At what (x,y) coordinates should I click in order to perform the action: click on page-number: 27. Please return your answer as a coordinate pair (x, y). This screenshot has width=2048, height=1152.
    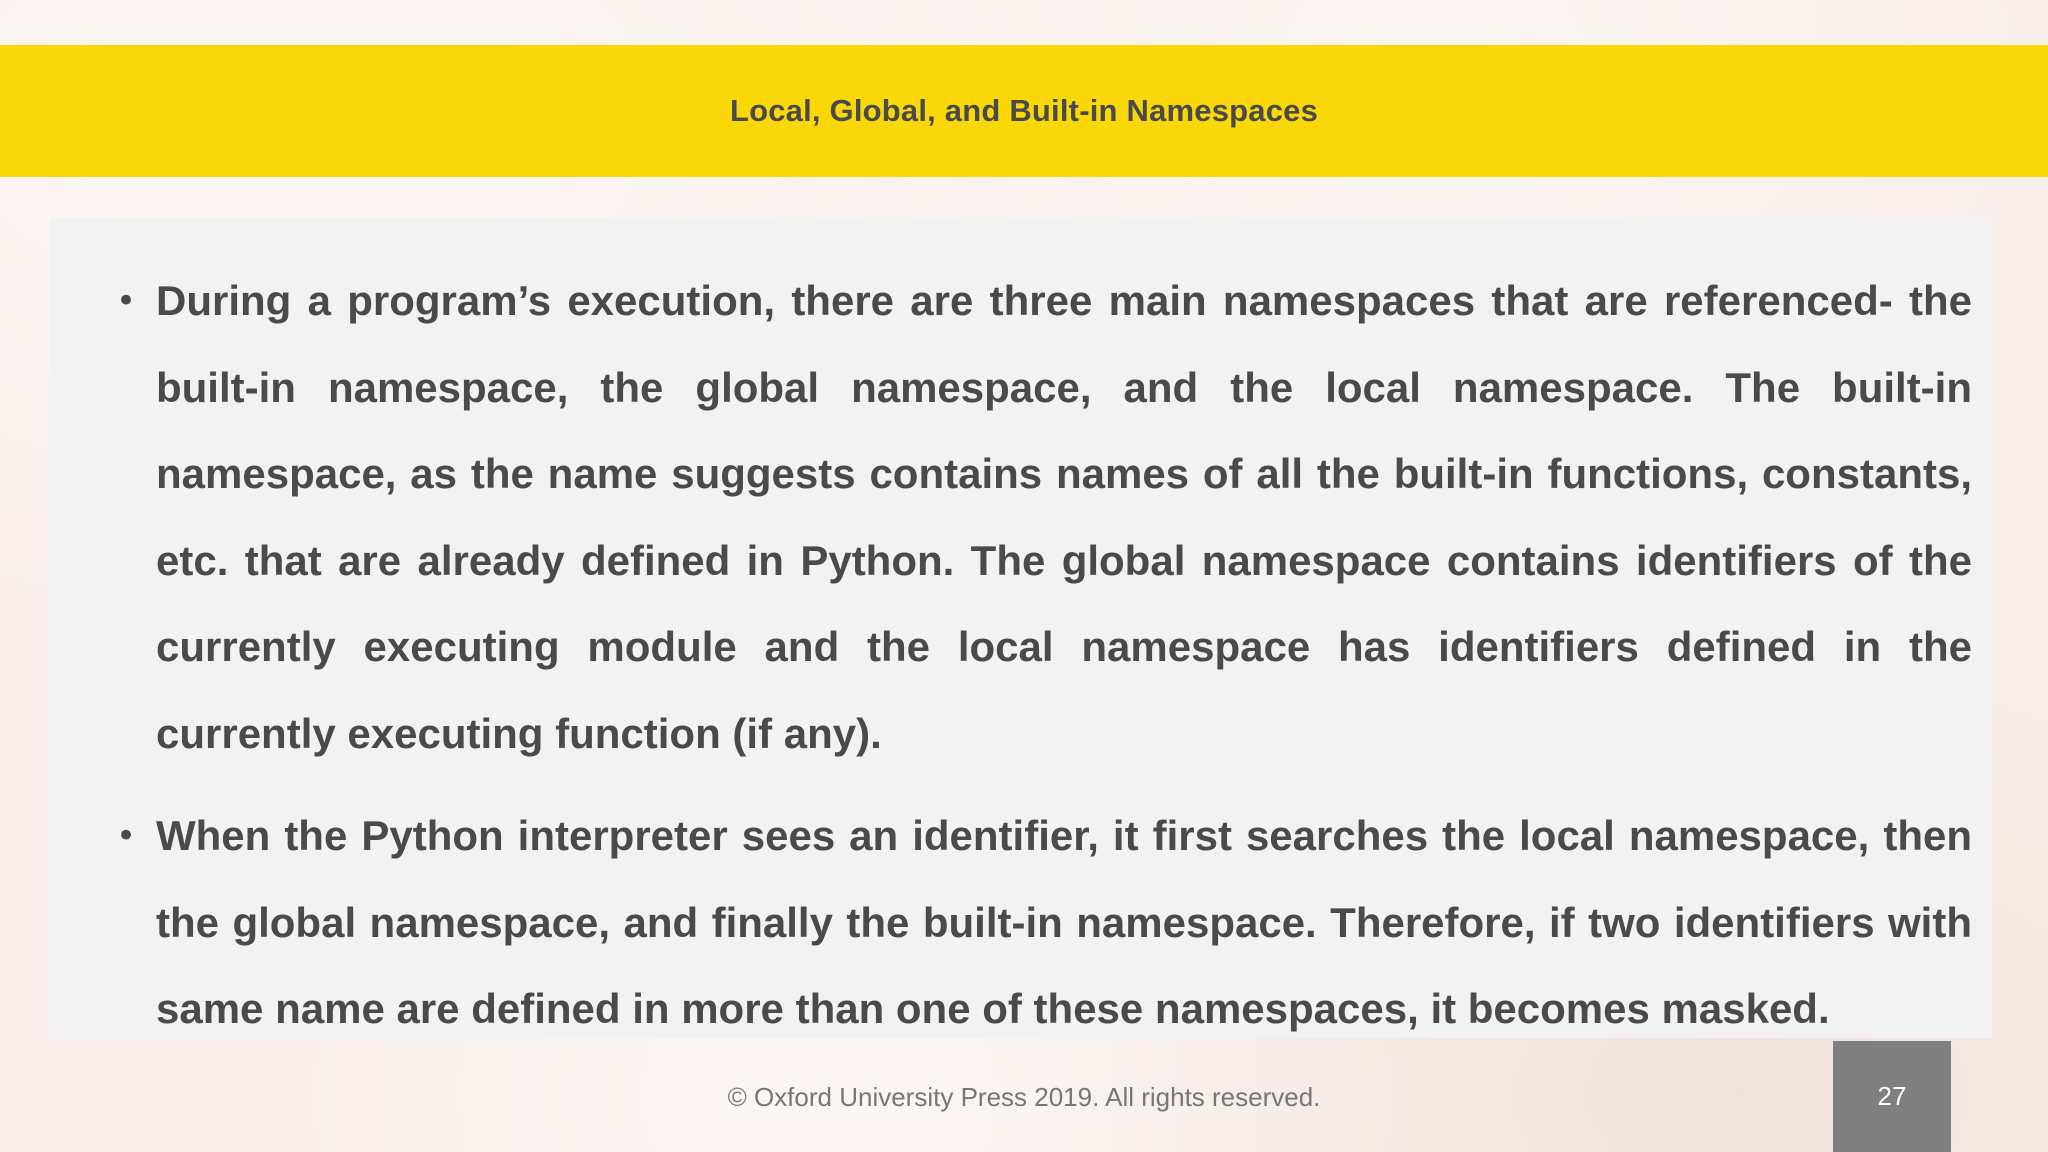
    Looking at the image, I should click on (1892, 1096).